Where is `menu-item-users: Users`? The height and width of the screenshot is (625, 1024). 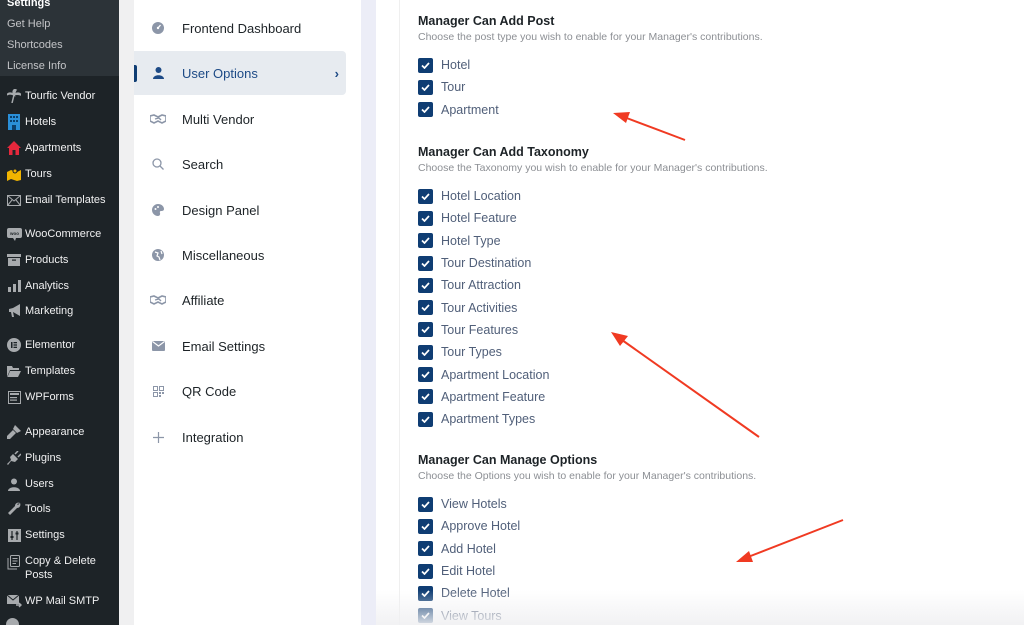
menu-item-users: Users is located at coordinates (59, 484).